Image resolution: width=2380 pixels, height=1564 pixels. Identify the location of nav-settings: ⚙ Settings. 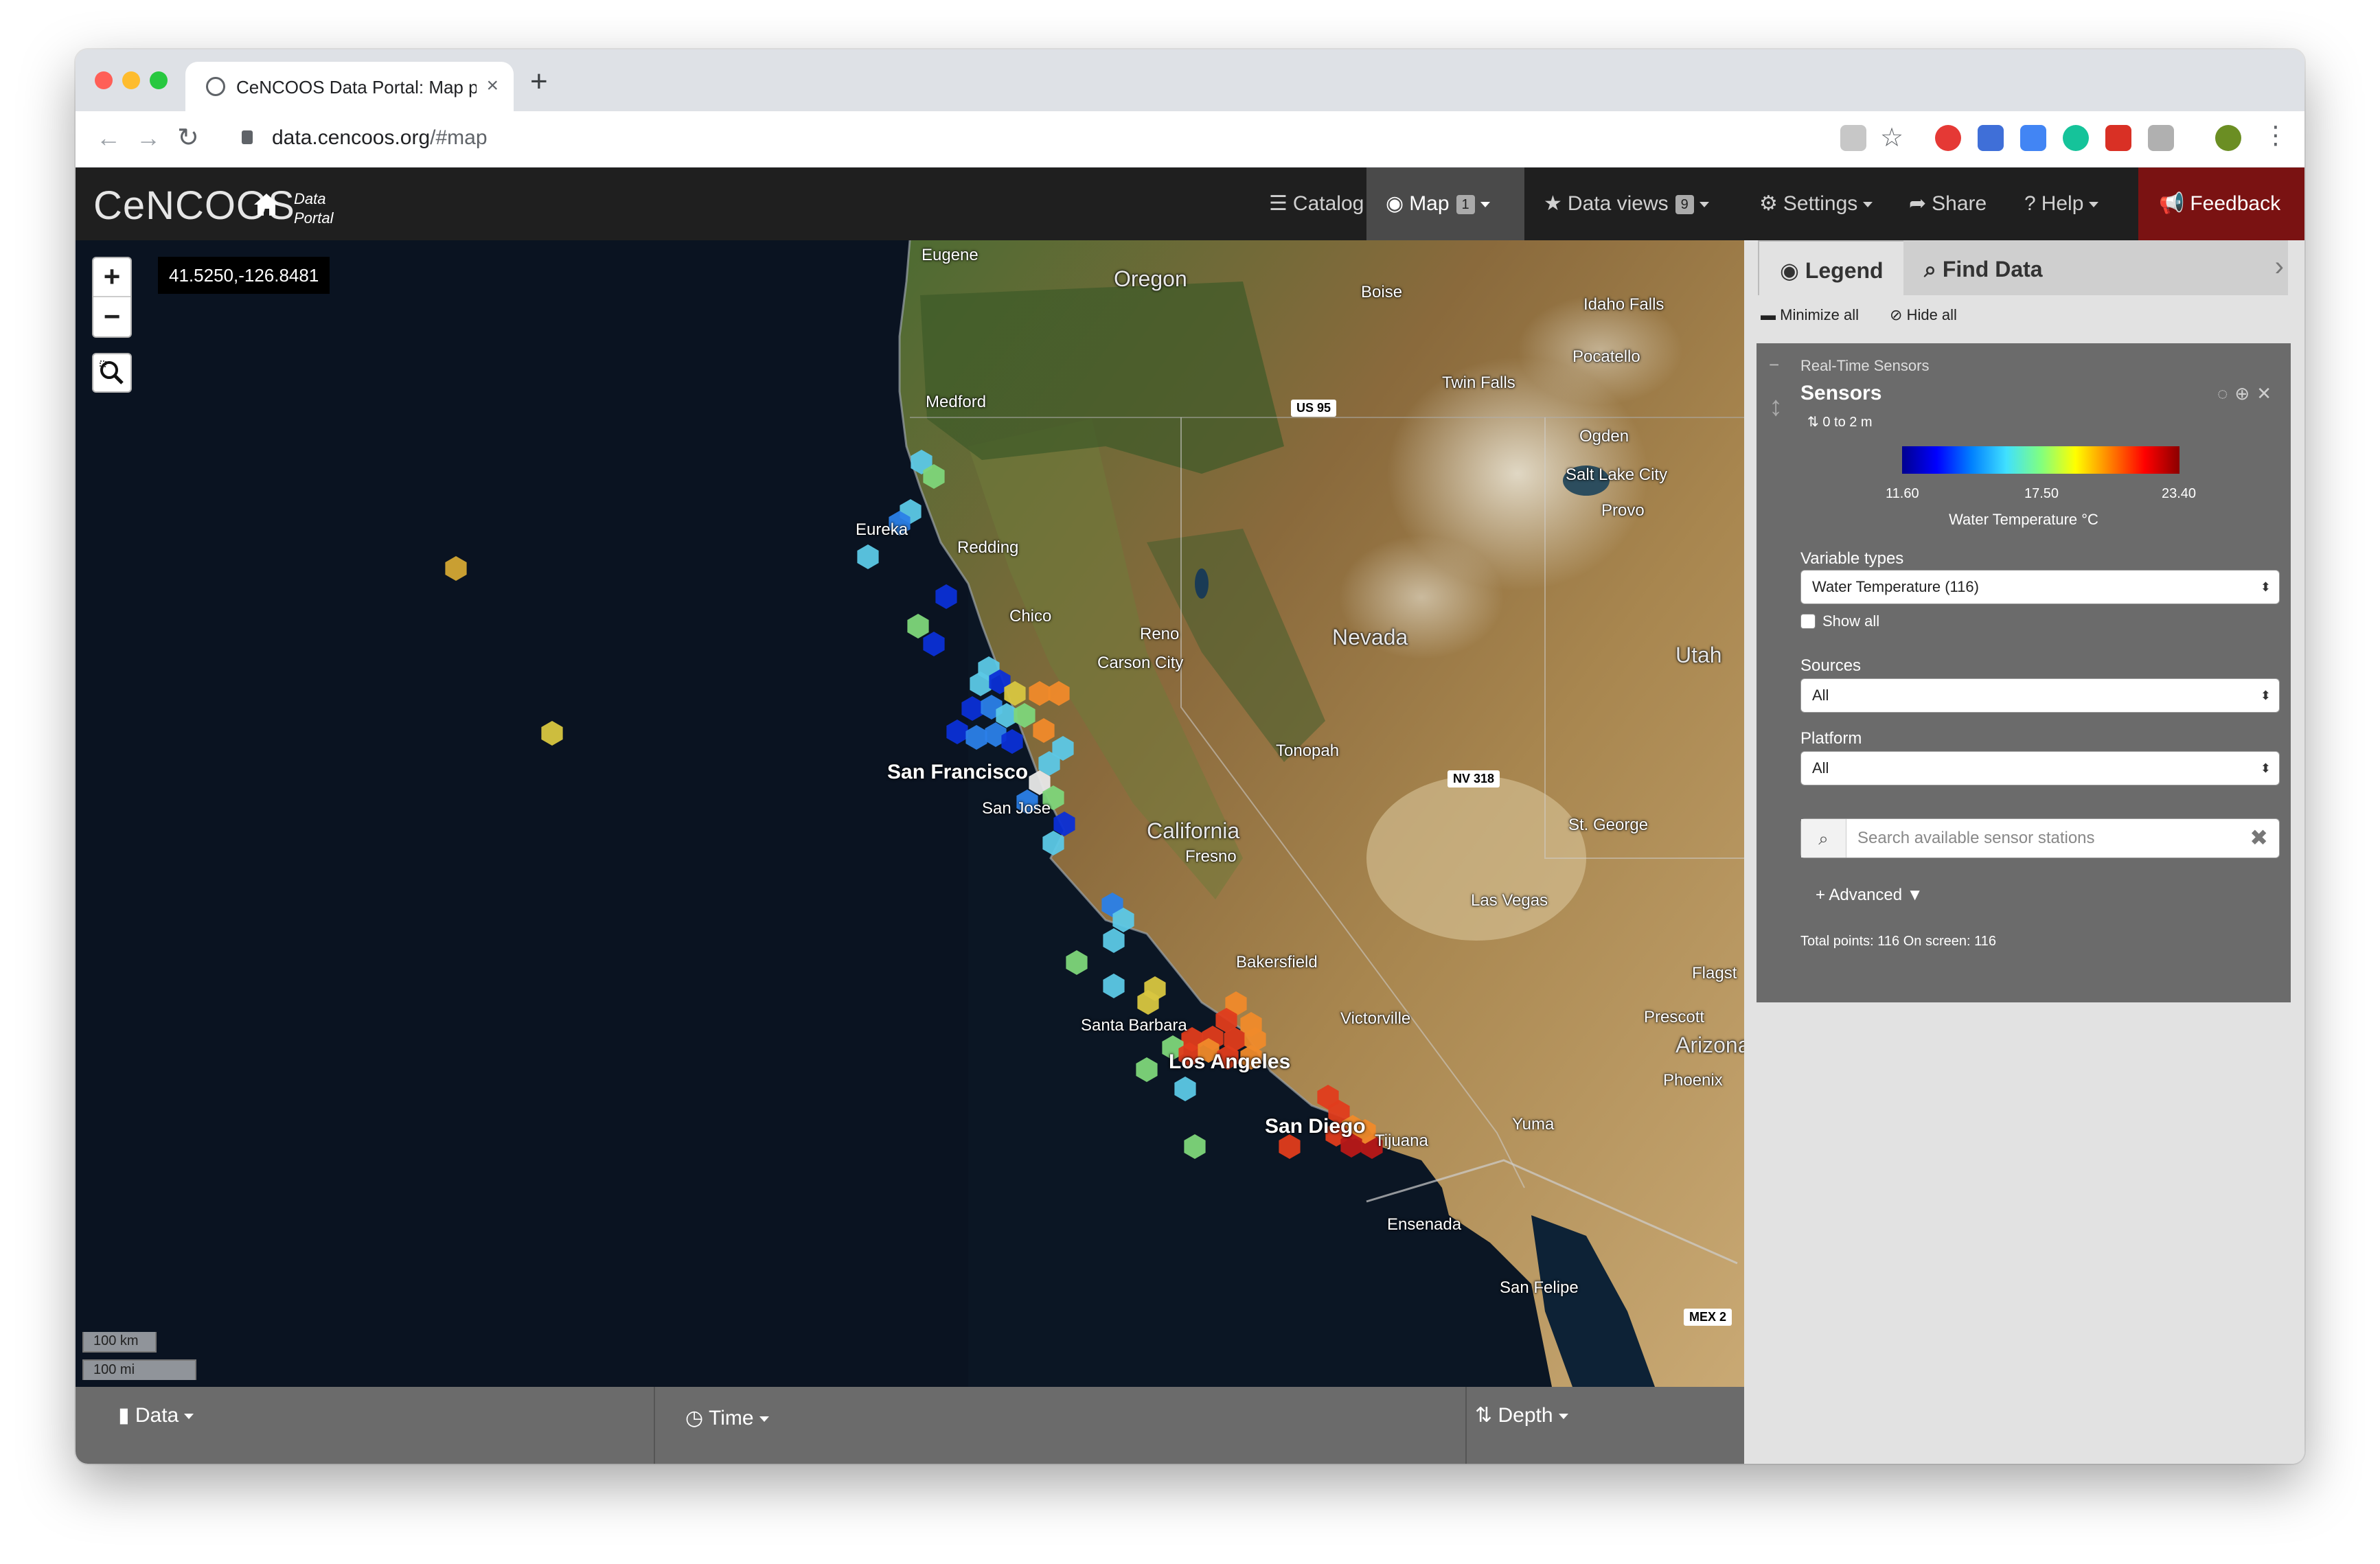
(1816, 204).